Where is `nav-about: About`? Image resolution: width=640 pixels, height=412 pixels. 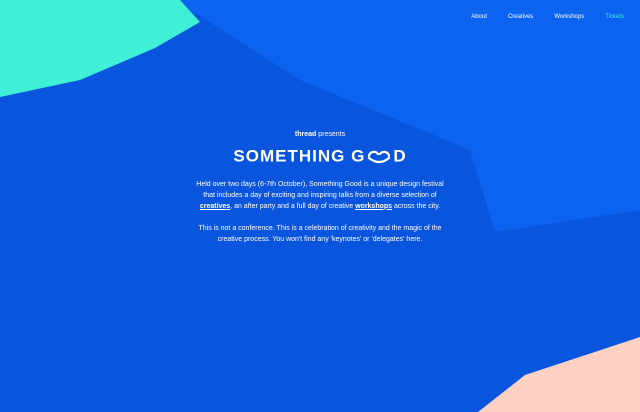
nav-about: About is located at coordinates (479, 17).